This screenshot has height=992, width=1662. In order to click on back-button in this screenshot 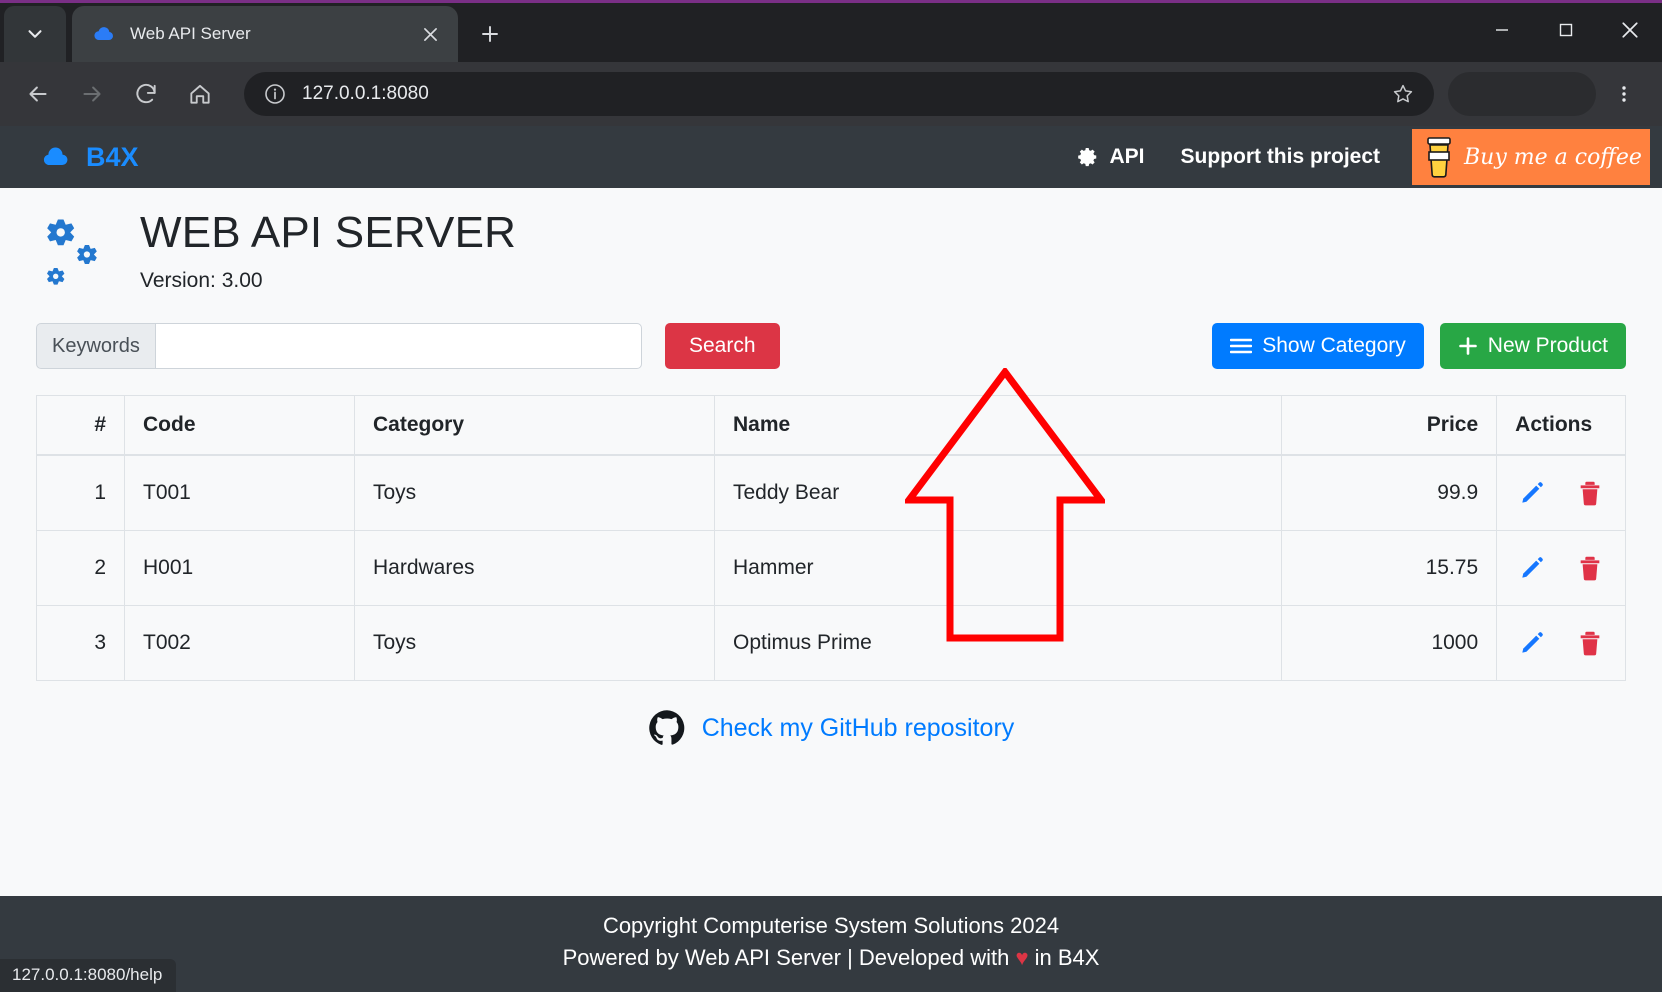, I will do `click(38, 94)`.